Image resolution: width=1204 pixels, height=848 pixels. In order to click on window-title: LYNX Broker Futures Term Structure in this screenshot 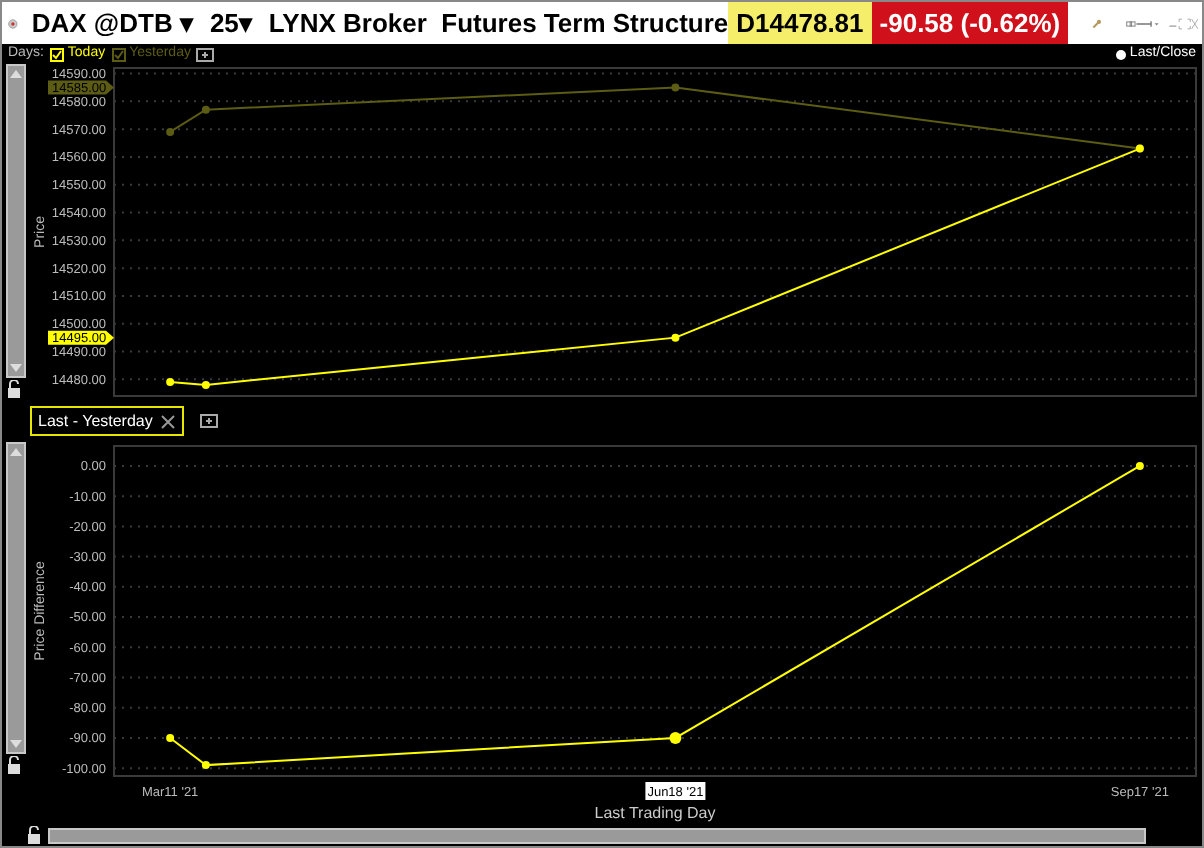, I will do `click(498, 23)`.